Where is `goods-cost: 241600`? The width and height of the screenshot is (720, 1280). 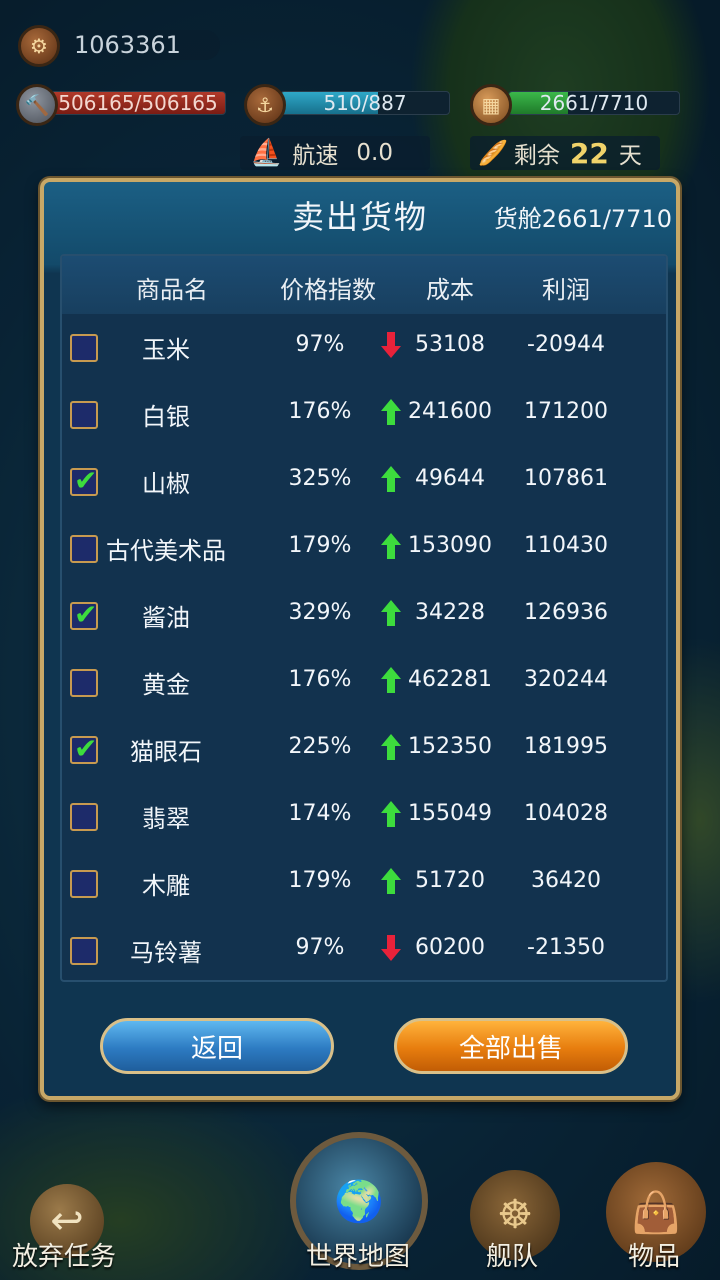
goods-cost: 241600 is located at coordinates (450, 411).